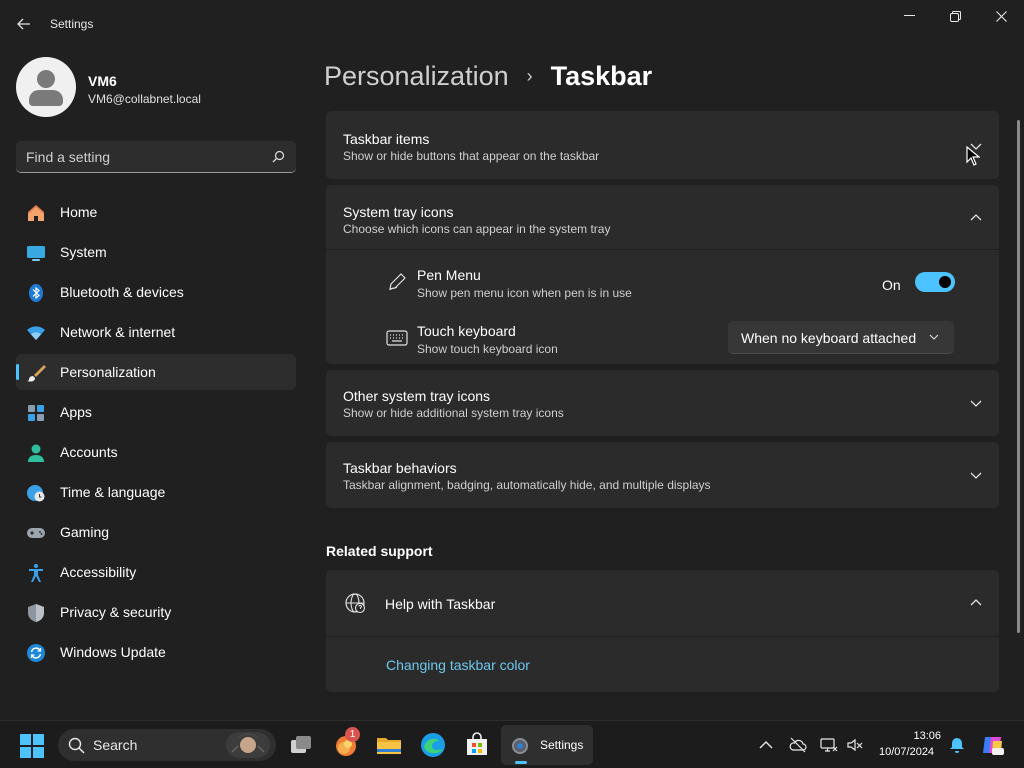  I want to click on back-button, so click(24, 24).